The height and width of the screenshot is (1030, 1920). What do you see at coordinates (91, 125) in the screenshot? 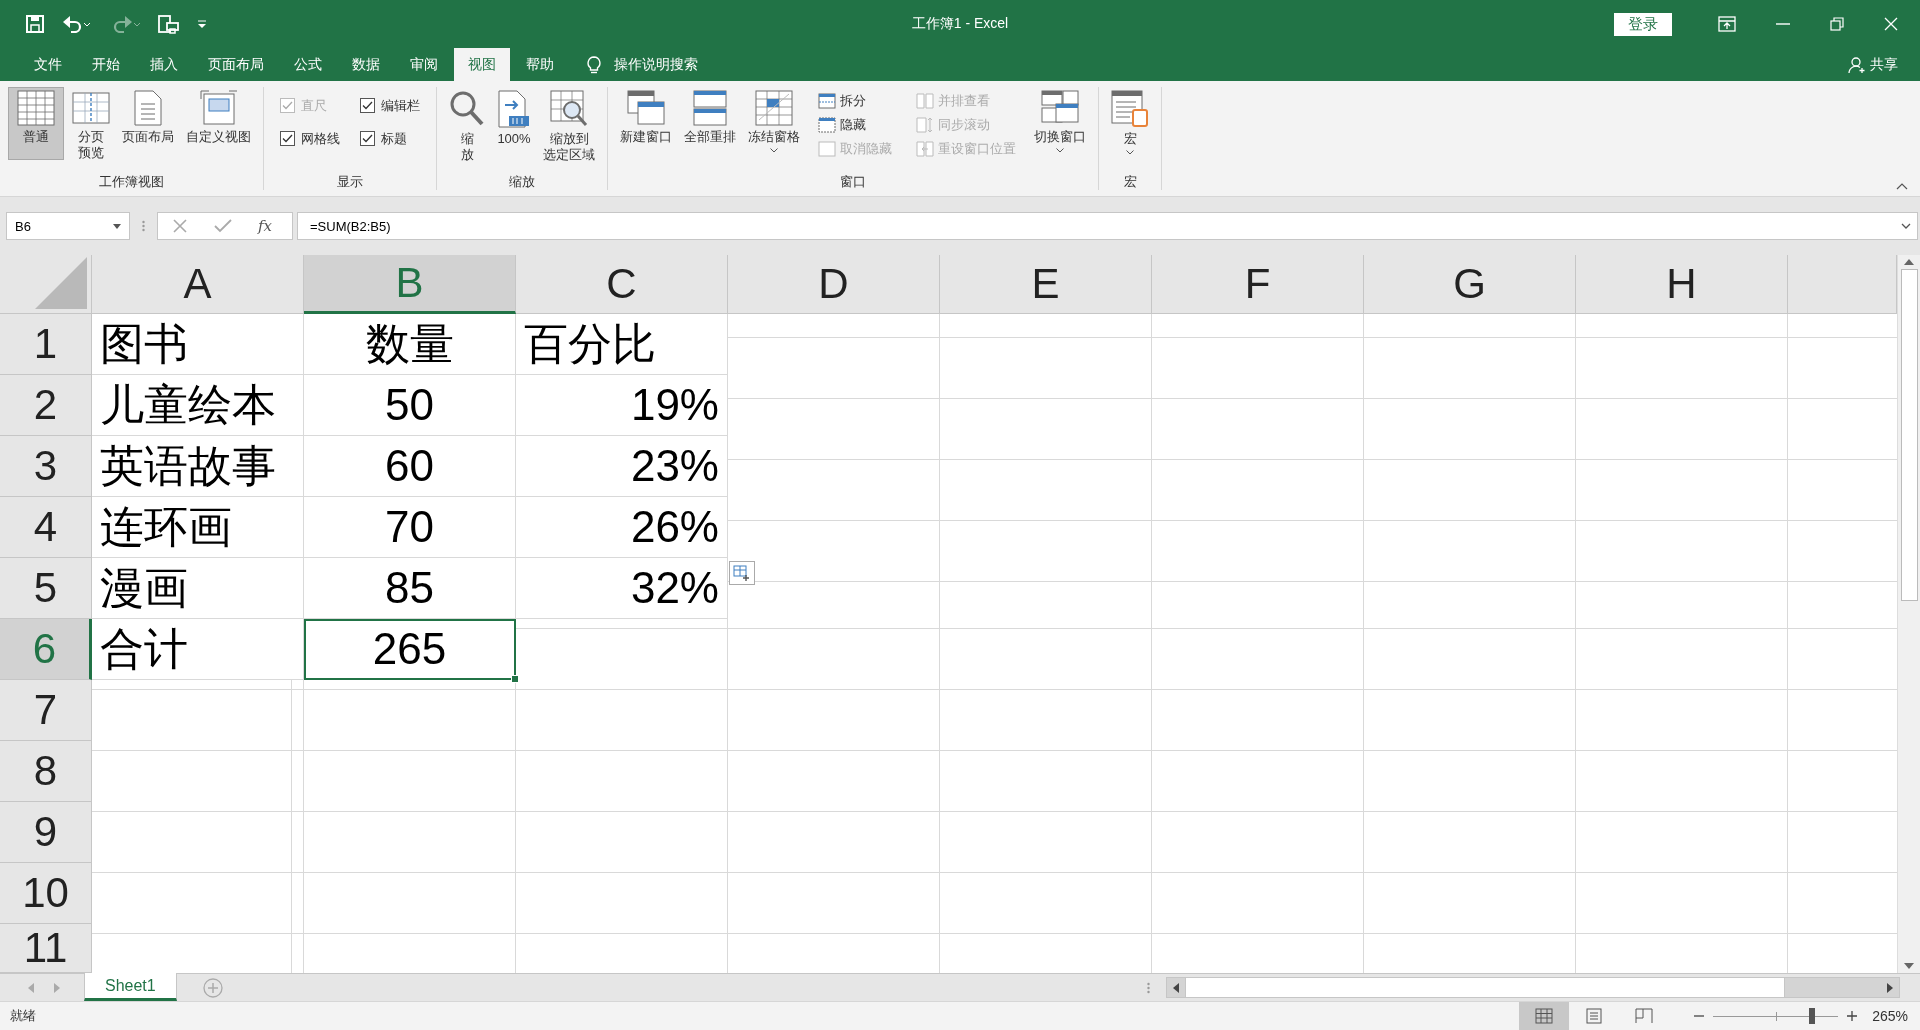
I see `ribbon-button: 分页 预览` at bounding box center [91, 125].